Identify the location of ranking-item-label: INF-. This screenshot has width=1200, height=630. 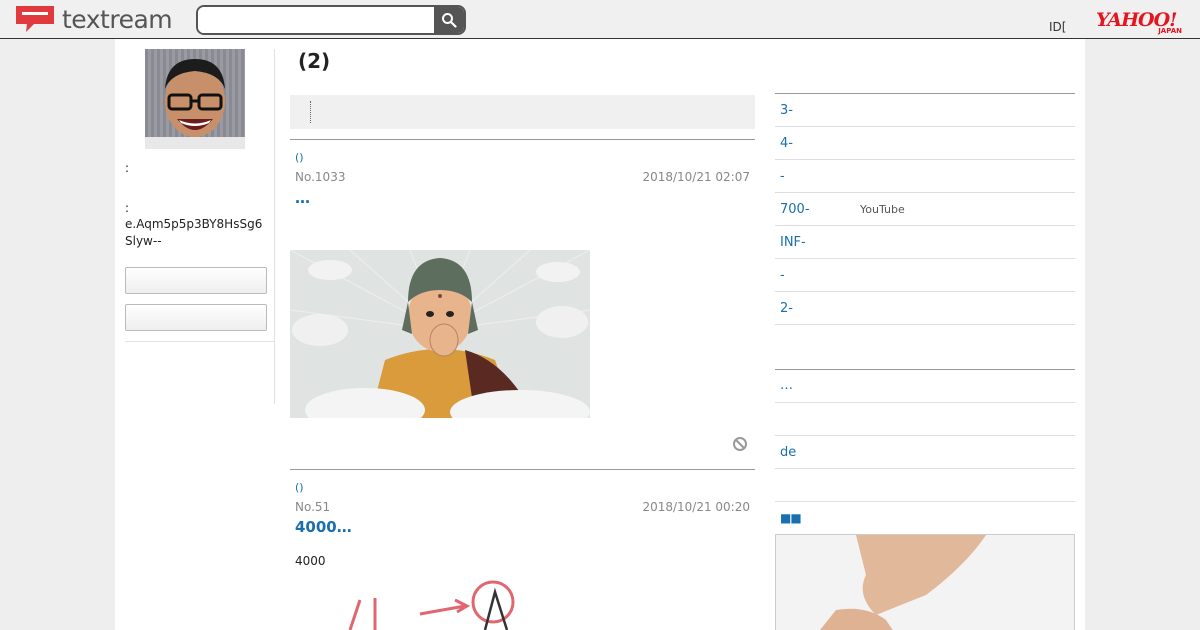
(793, 242).